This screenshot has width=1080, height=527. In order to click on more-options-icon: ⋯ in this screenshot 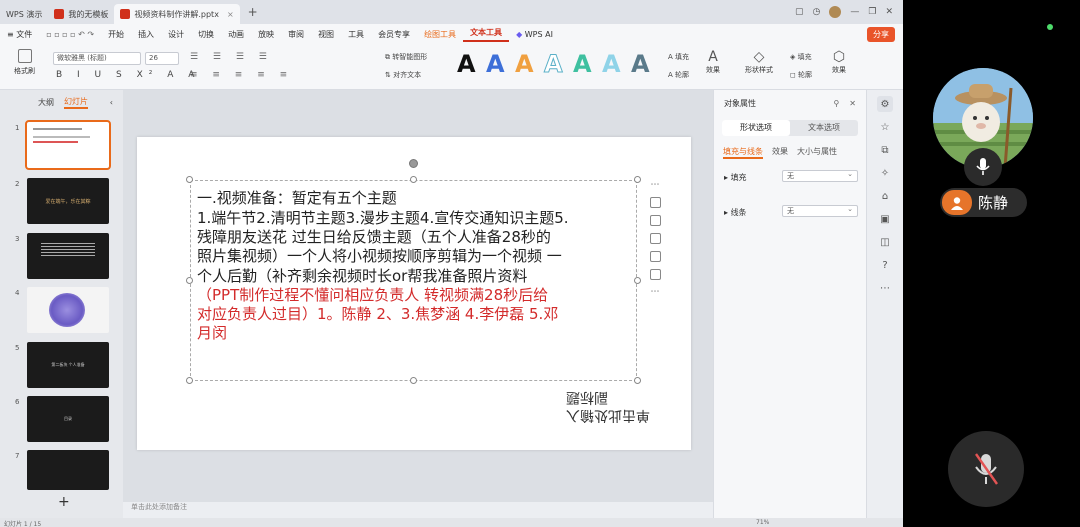, I will do `click(655, 292)`.